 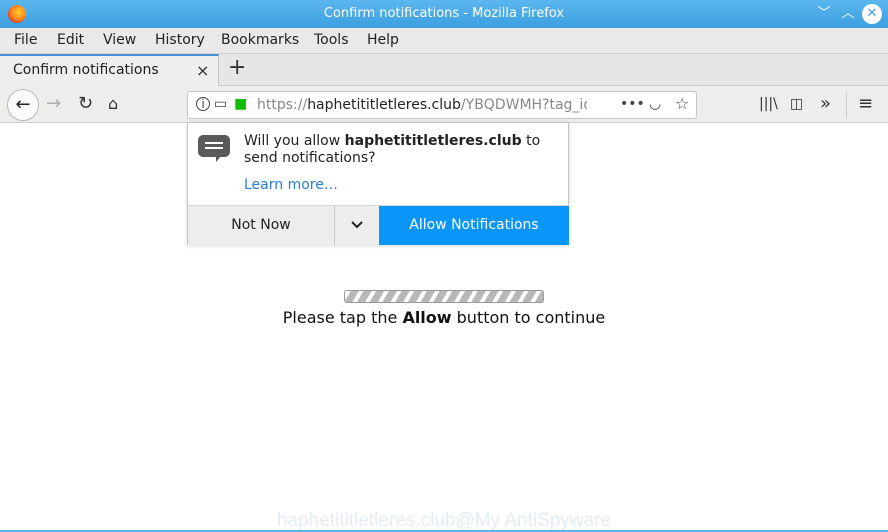 What do you see at coordinates (872, 14) in the screenshot?
I see `close-window-button: ✕` at bounding box center [872, 14].